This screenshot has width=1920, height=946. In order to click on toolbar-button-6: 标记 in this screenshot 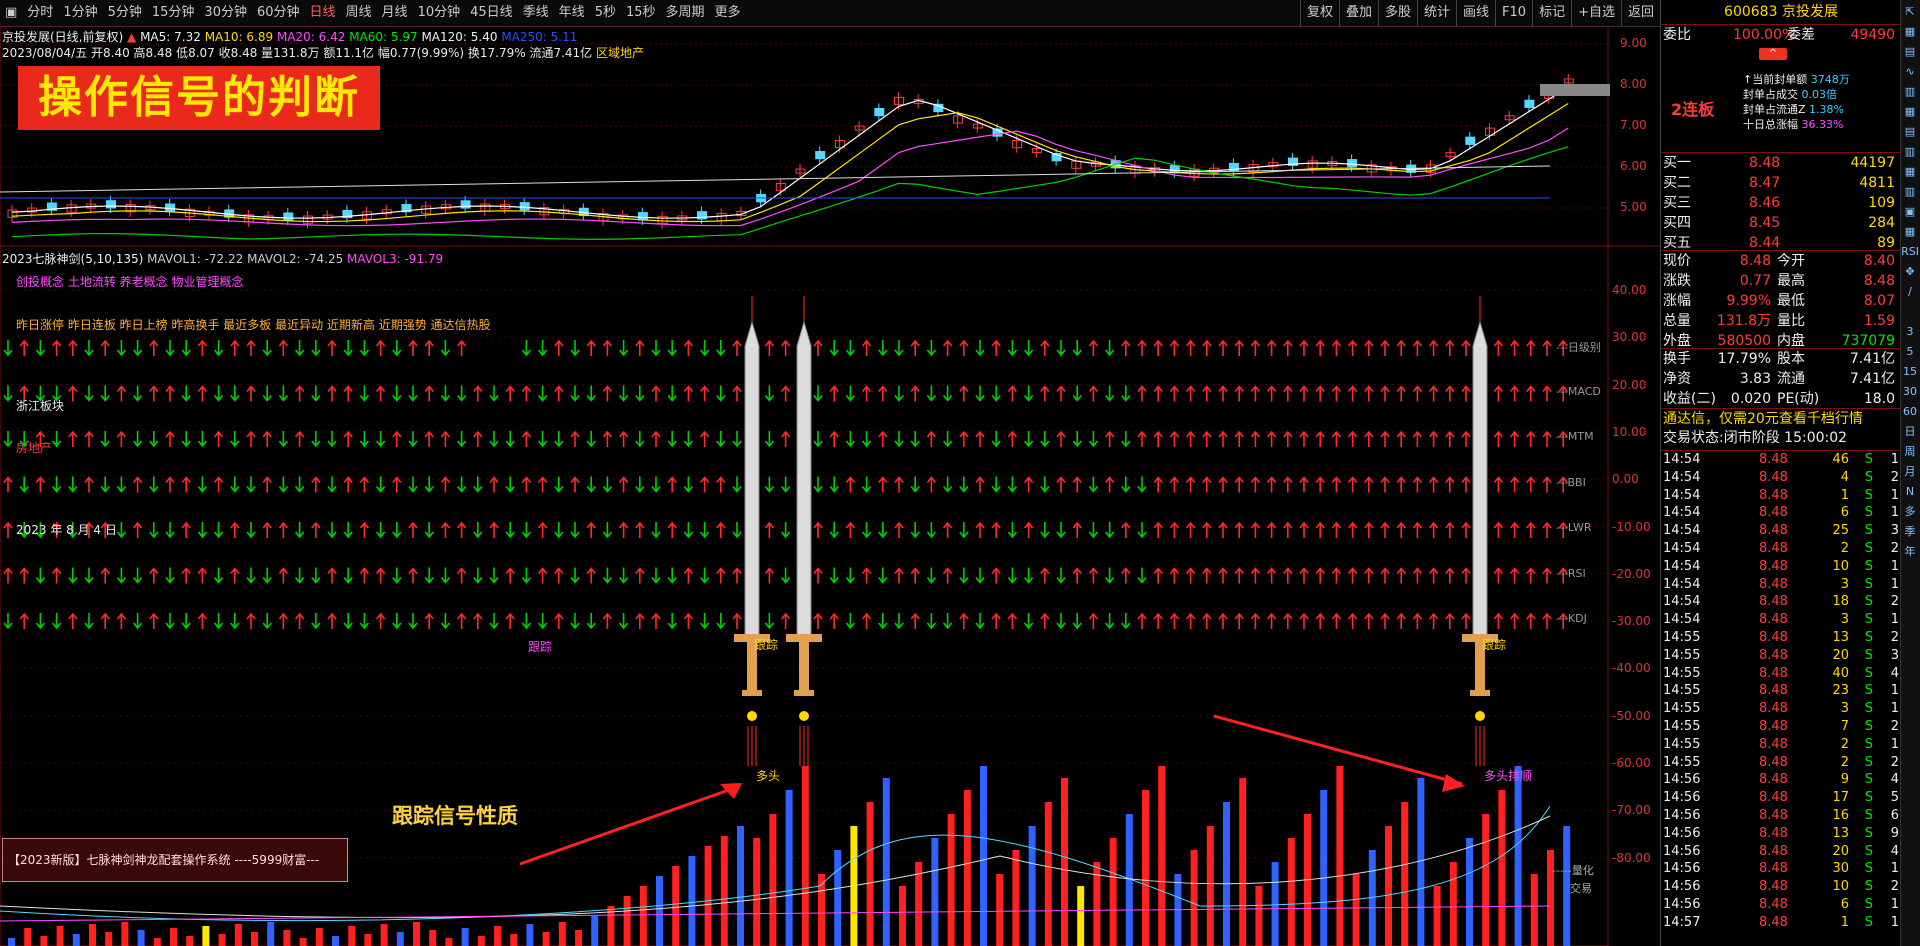, I will do `click(1551, 13)`.